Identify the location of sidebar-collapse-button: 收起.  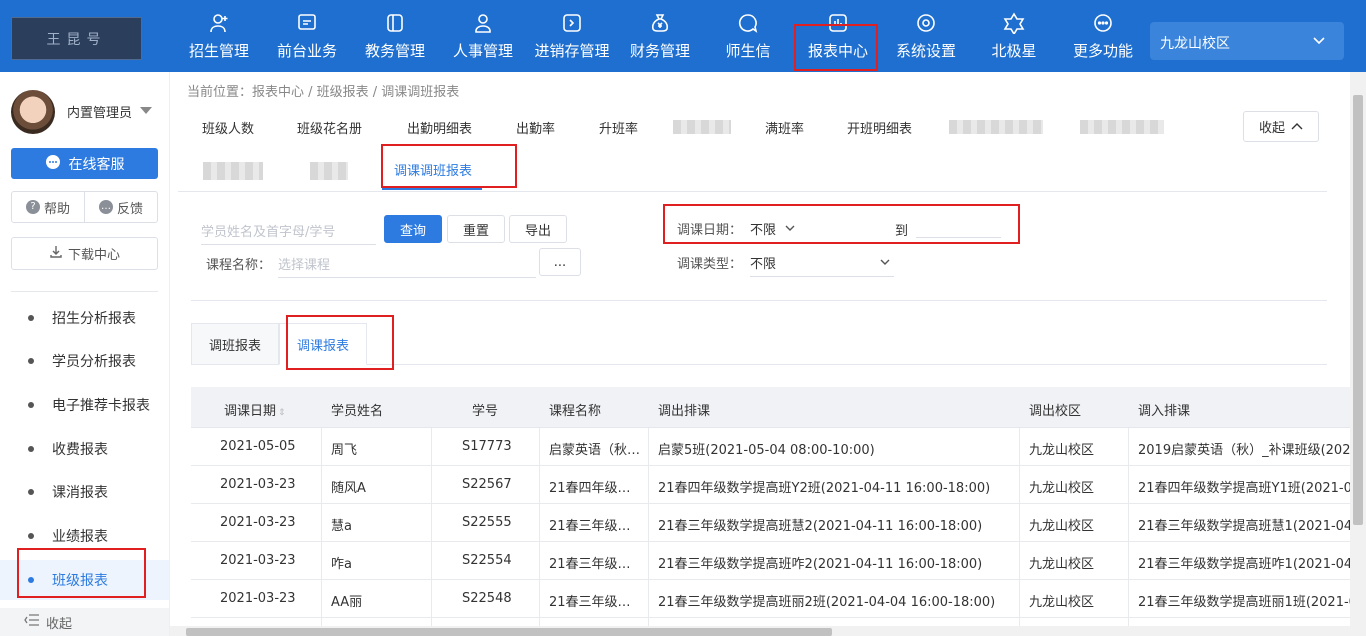
(84, 622).